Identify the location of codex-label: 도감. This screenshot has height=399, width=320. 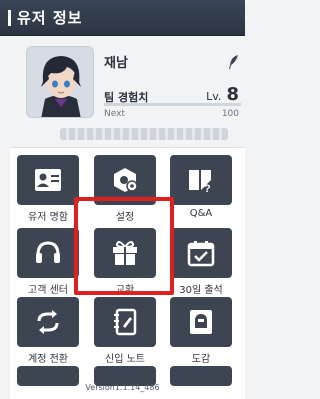
(201, 359).